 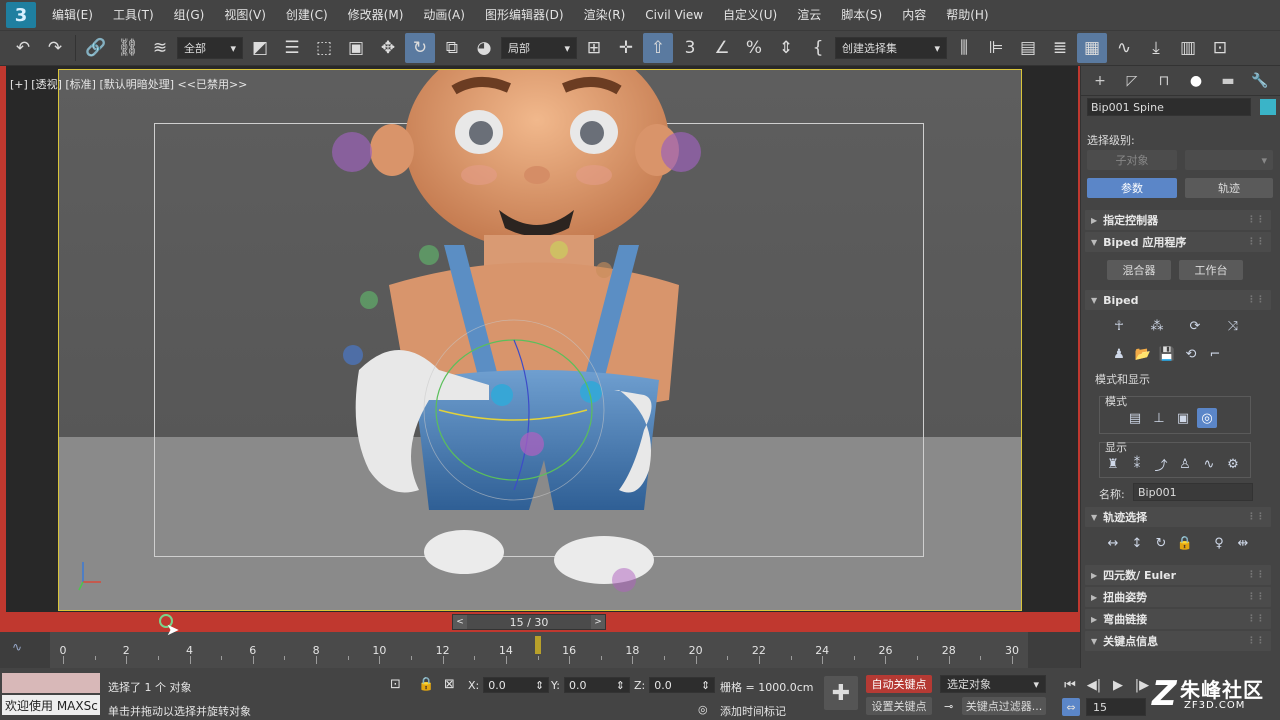 What do you see at coordinates (754, 48) in the screenshot?
I see `percent-snap-icon: %` at bounding box center [754, 48].